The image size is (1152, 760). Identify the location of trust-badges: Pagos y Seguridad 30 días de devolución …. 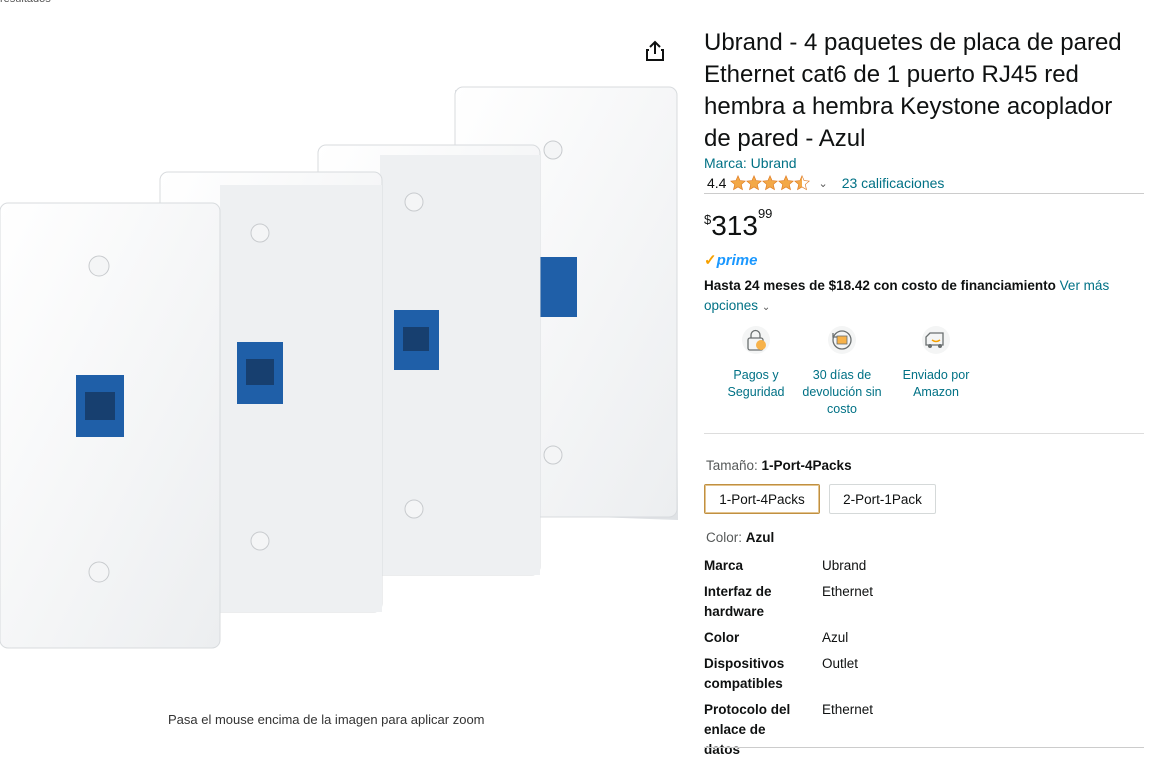
(924, 372).